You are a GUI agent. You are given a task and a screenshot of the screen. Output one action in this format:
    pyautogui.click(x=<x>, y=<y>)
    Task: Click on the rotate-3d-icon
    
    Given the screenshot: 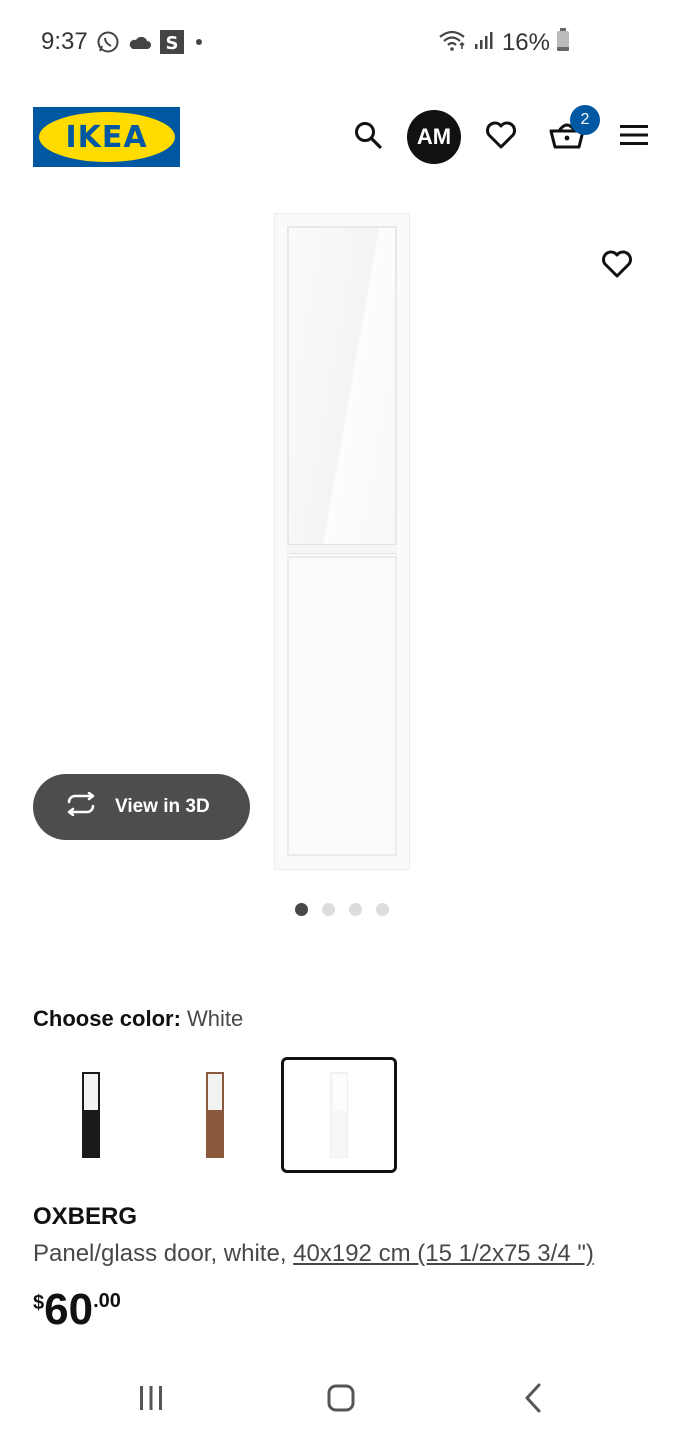 What is the action you would take?
    pyautogui.click(x=81, y=806)
    